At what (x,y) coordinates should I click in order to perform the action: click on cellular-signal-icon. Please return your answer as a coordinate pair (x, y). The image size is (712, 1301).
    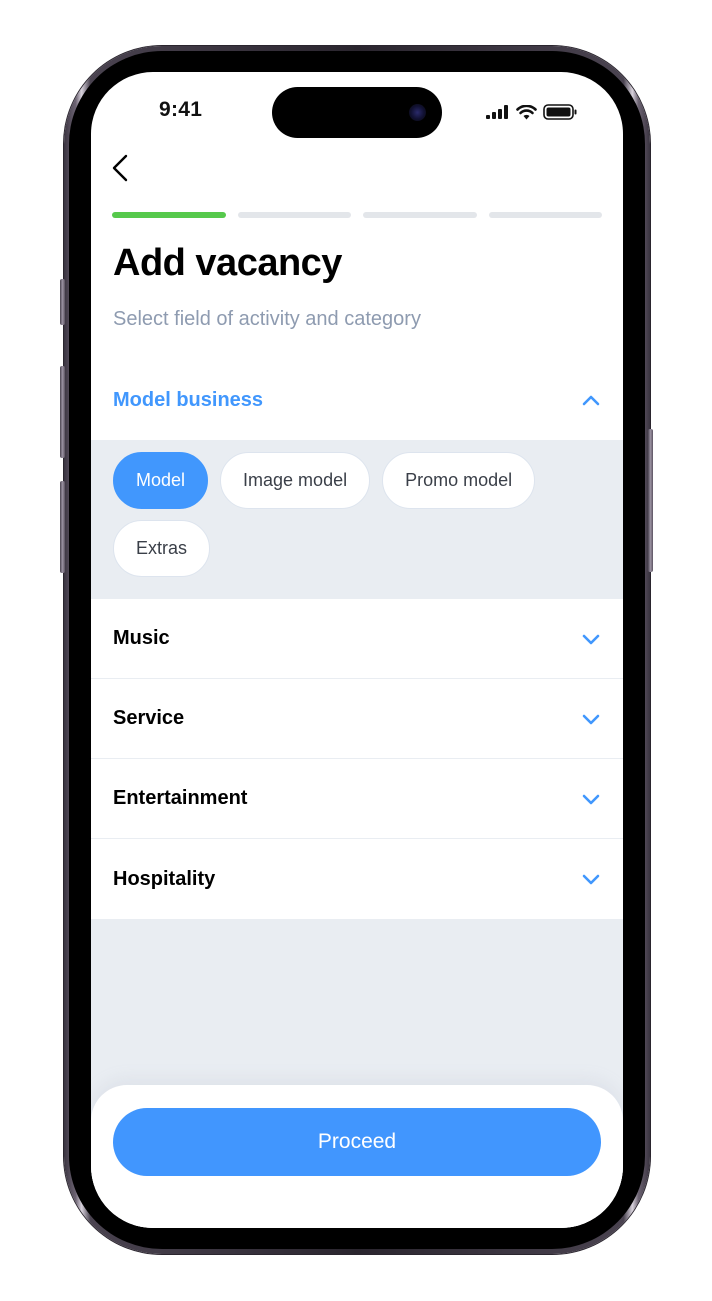
    Looking at the image, I should click on (497, 112).